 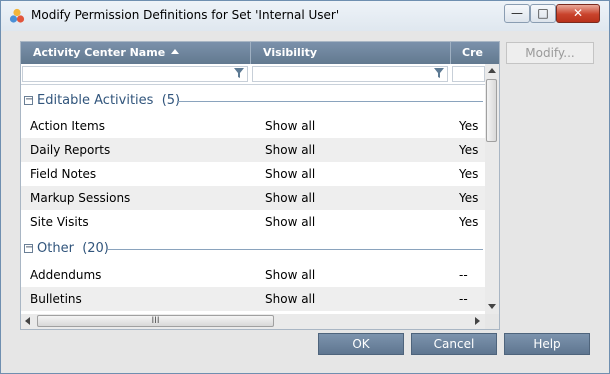 I want to click on activity-name: Addendums, so click(x=66, y=275).